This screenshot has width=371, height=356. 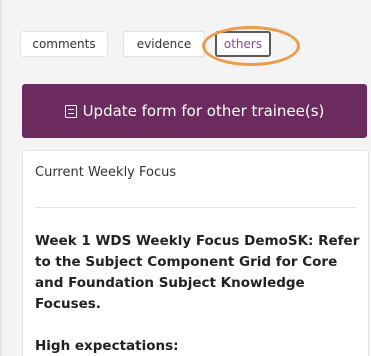 I want to click on tab-evidence: evidence, so click(x=164, y=44).